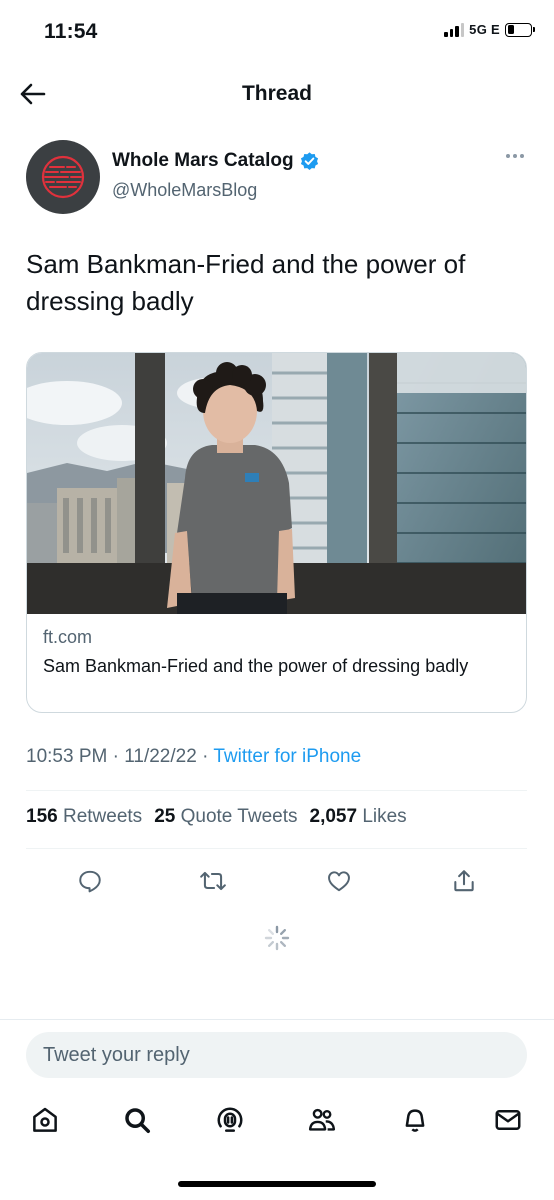  I want to click on header: Thread, so click(277, 93).